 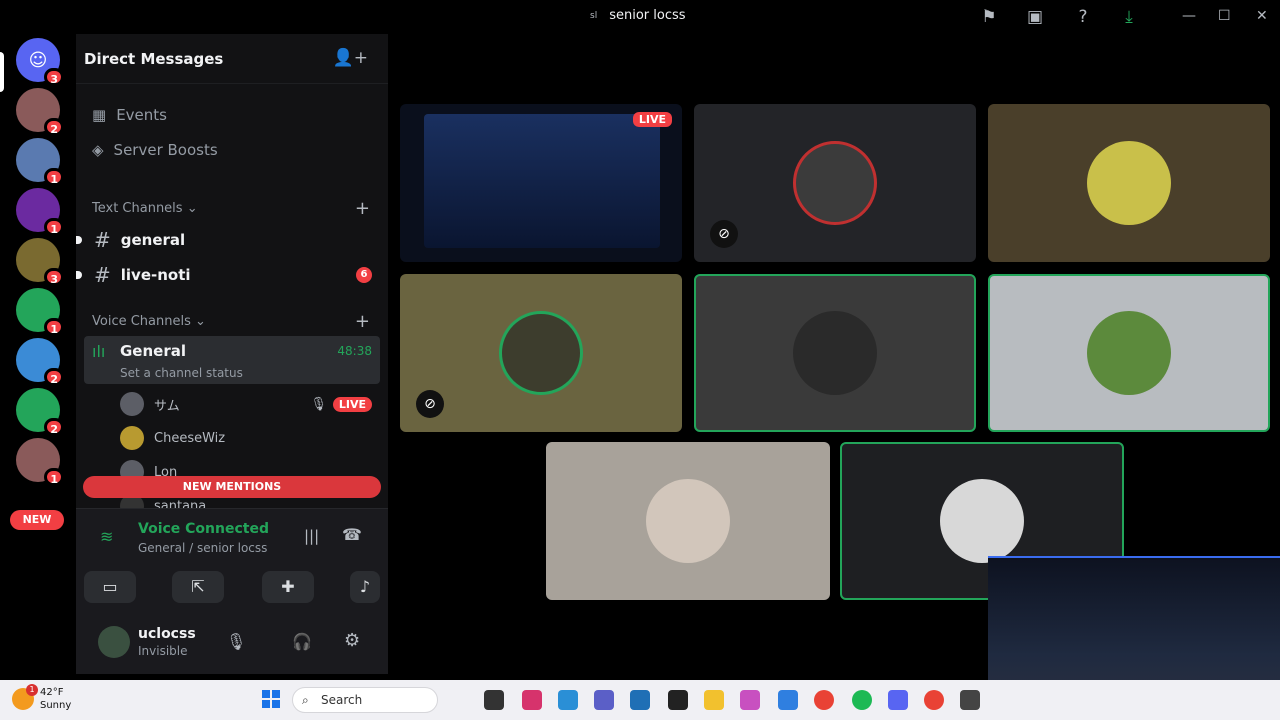 I want to click on username: uclocss, so click(x=167, y=634).